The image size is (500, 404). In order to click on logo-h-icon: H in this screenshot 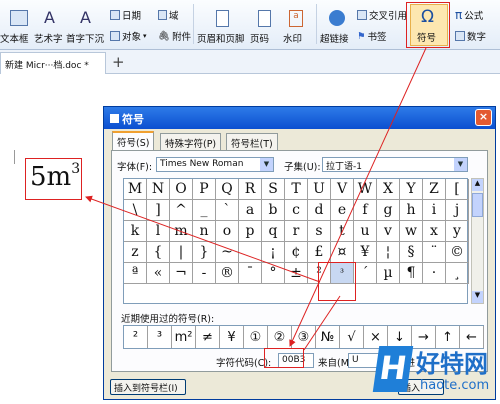, I will do `click(393, 369)`.